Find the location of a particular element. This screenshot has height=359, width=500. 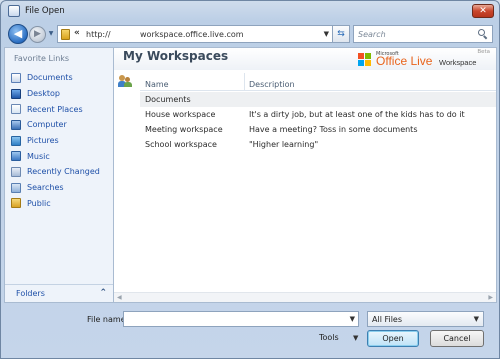

public-folder-icon is located at coordinates (16, 203).